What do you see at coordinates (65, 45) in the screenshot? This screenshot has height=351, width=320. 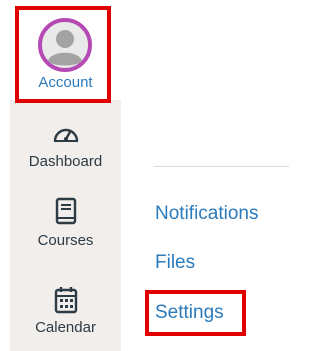 I see `user-avatar-icon` at bounding box center [65, 45].